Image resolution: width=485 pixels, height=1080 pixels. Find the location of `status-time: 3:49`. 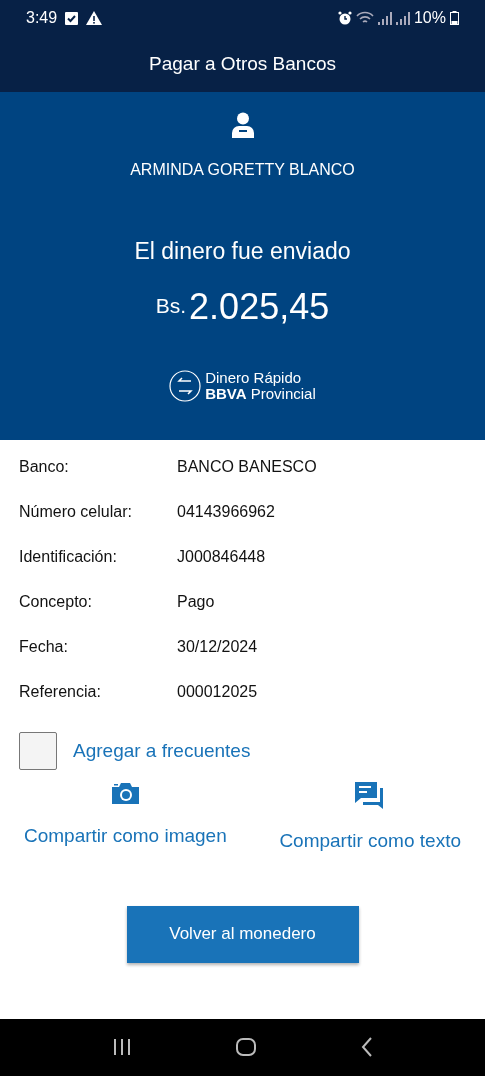

status-time: 3:49 is located at coordinates (42, 18).